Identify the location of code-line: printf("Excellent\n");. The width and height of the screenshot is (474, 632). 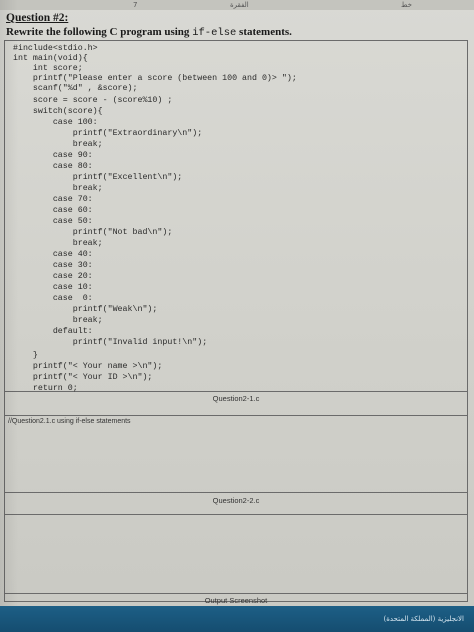
(98, 177).